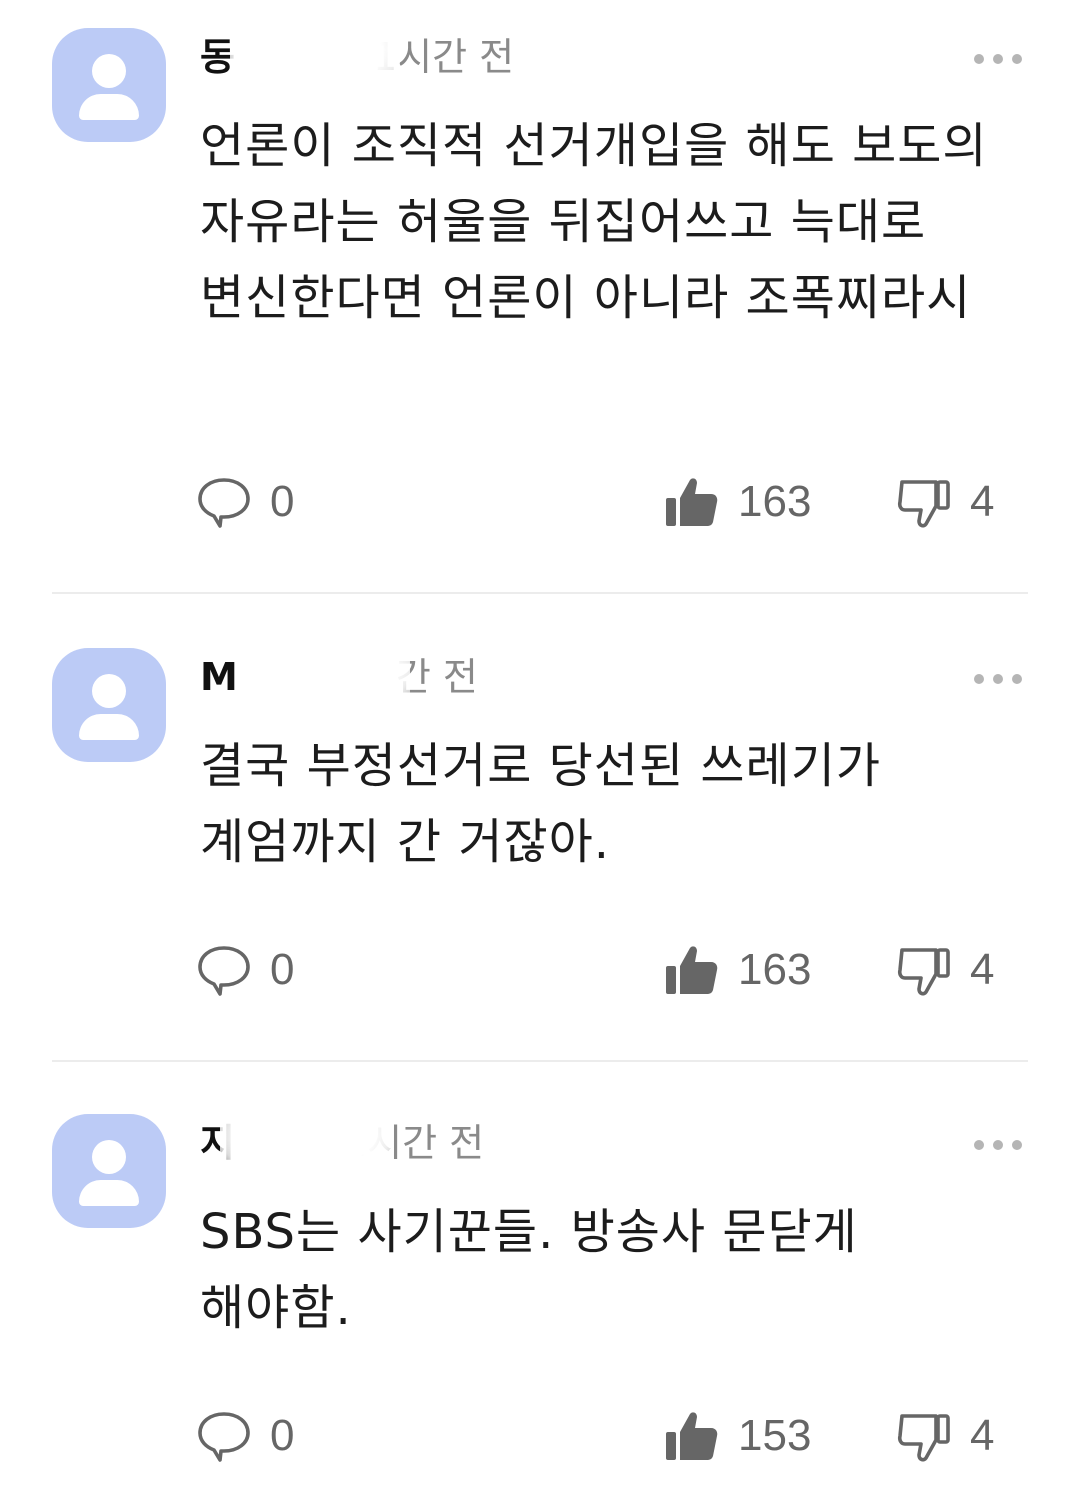  What do you see at coordinates (608, 1436) in the screenshot?
I see `comment-actions: 0 153 4` at bounding box center [608, 1436].